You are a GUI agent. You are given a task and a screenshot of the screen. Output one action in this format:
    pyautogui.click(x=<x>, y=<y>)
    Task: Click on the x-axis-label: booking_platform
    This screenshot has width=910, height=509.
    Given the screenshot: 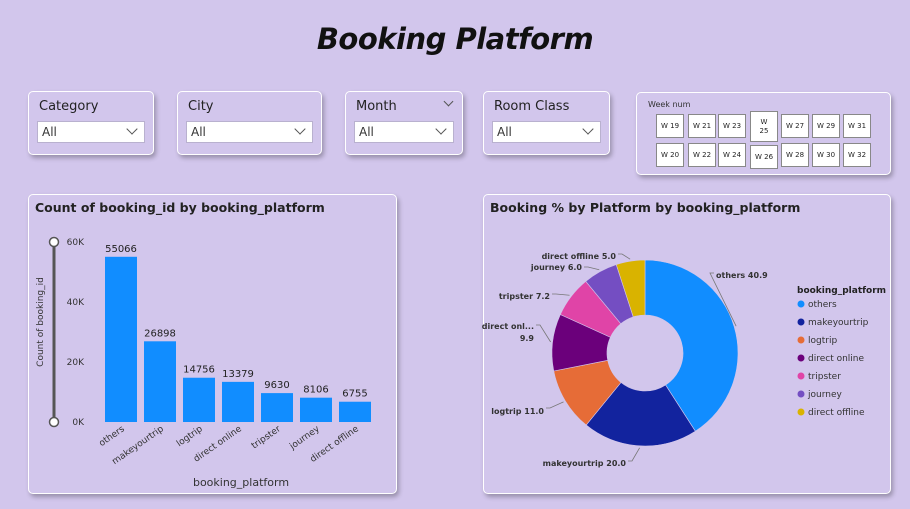 What is the action you would take?
    pyautogui.click(x=241, y=482)
    